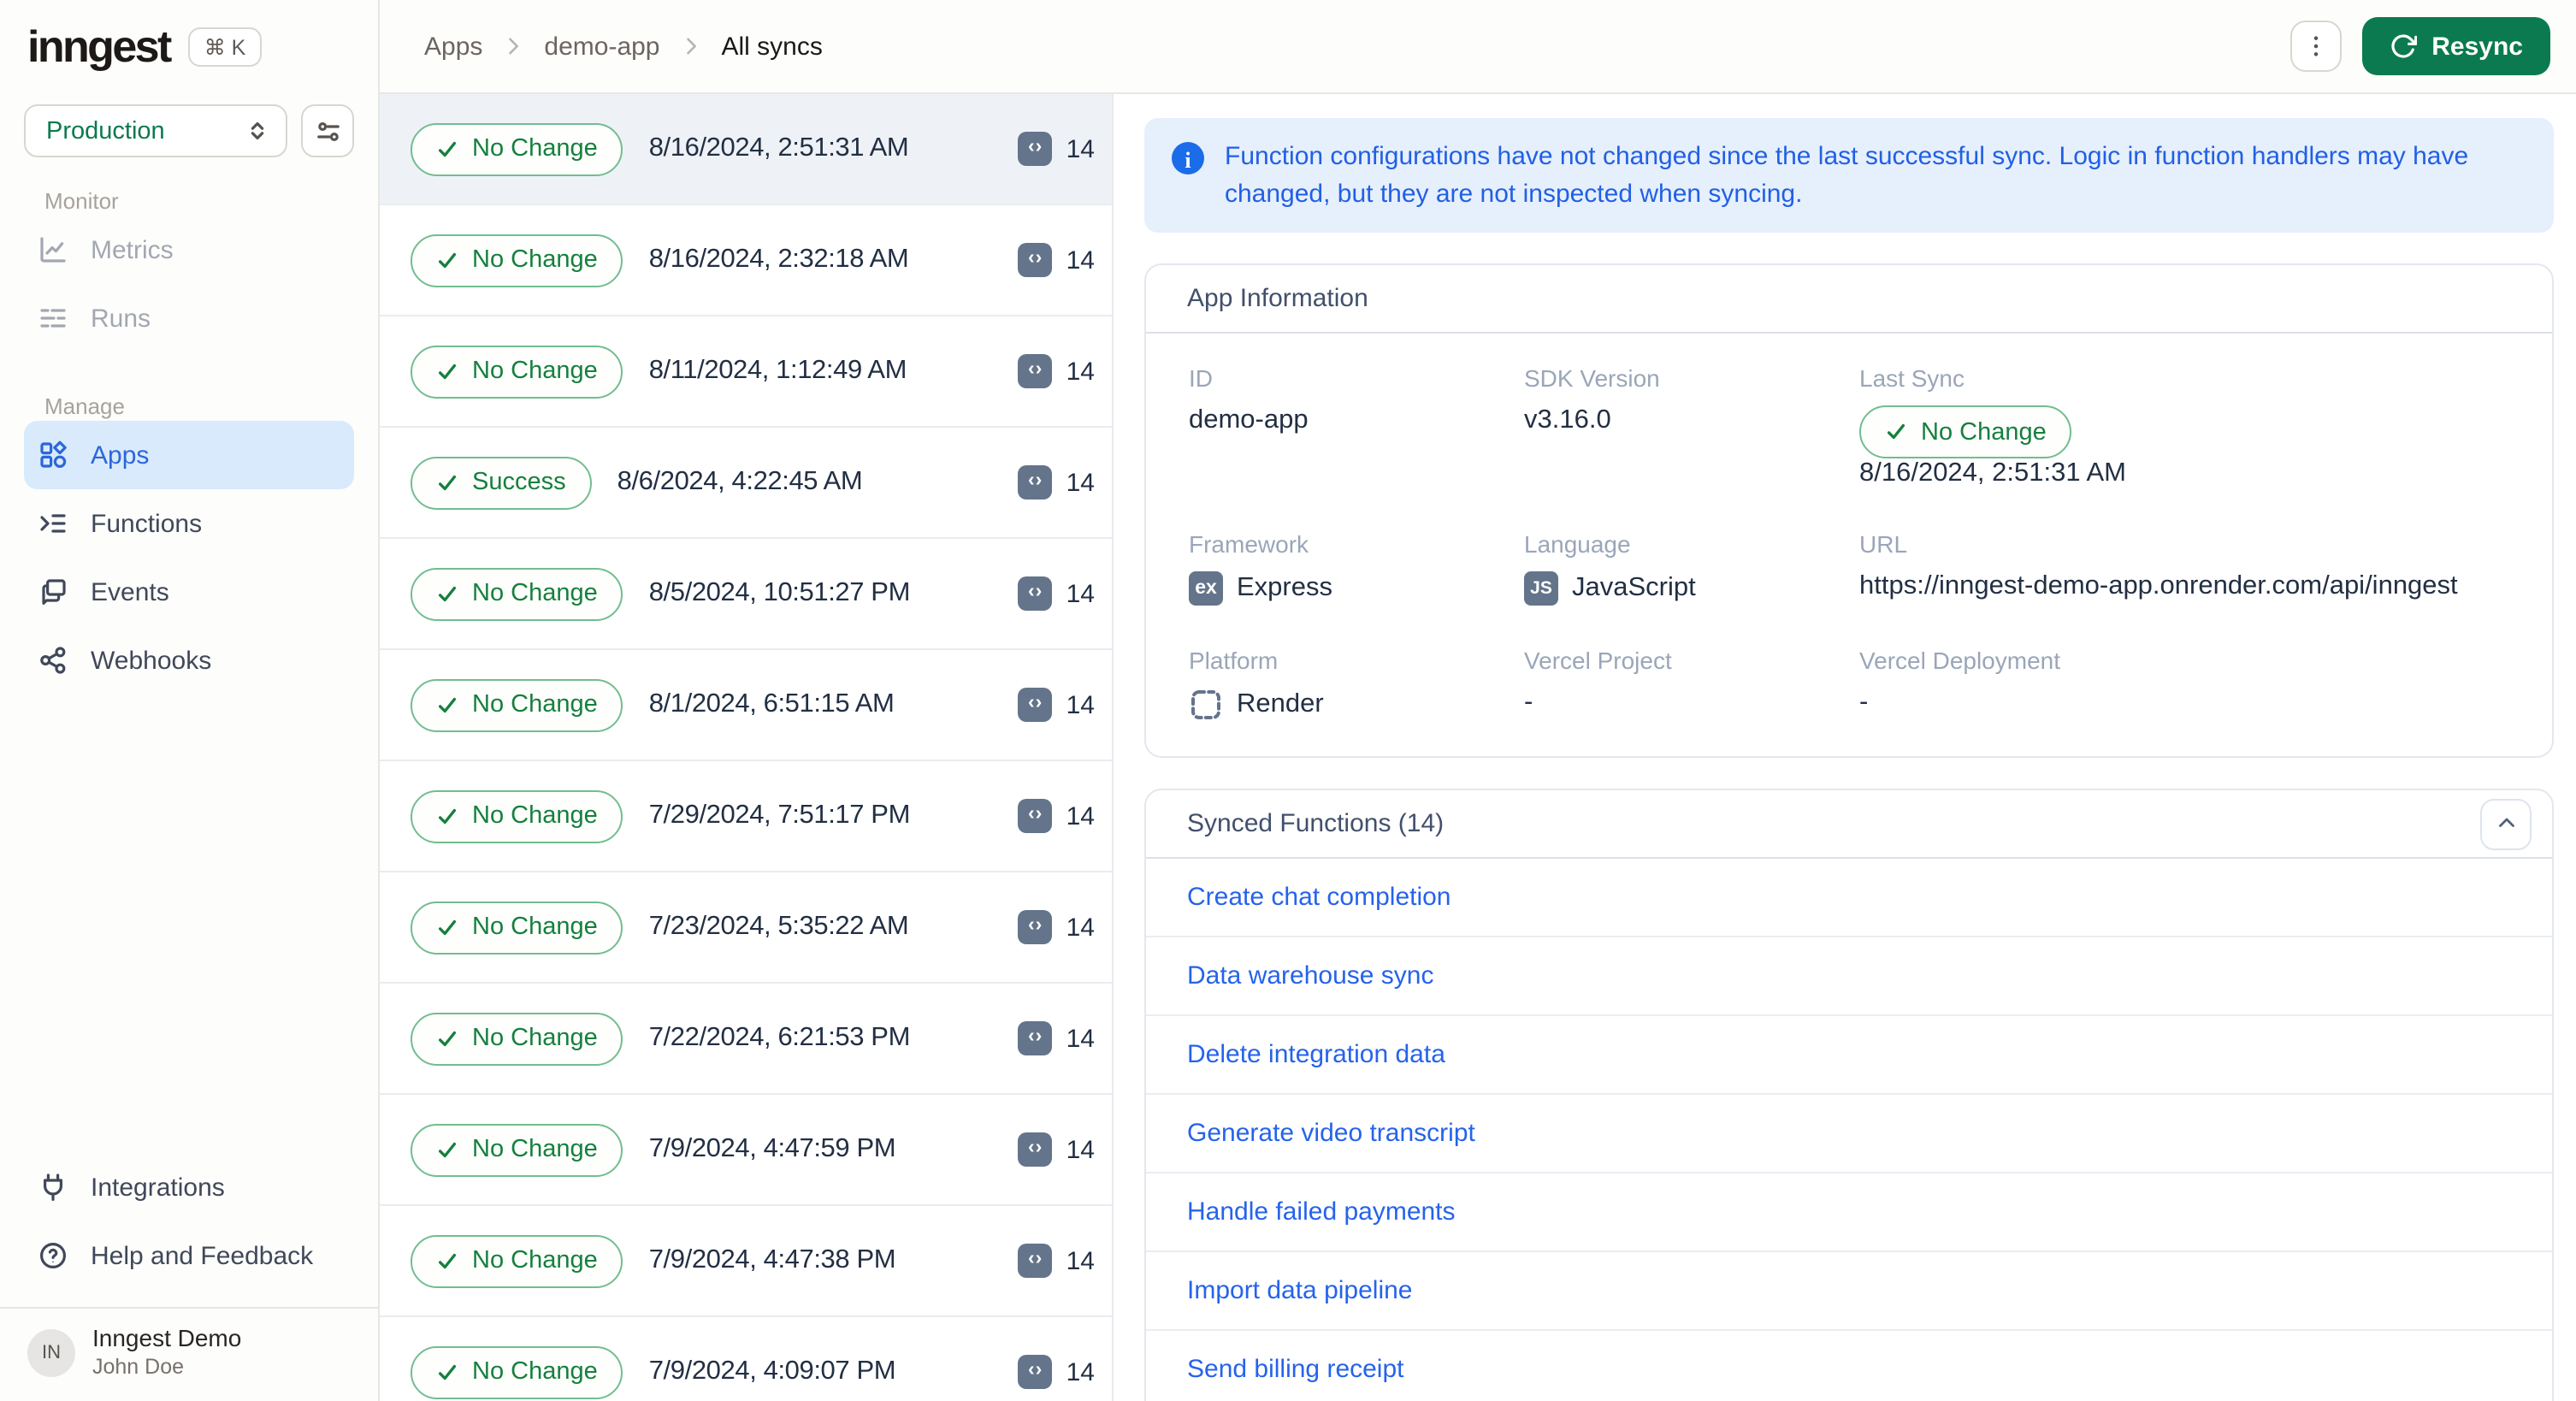 The image size is (2576, 1401). I want to click on nav-section-manage: Manage, so click(84, 405).